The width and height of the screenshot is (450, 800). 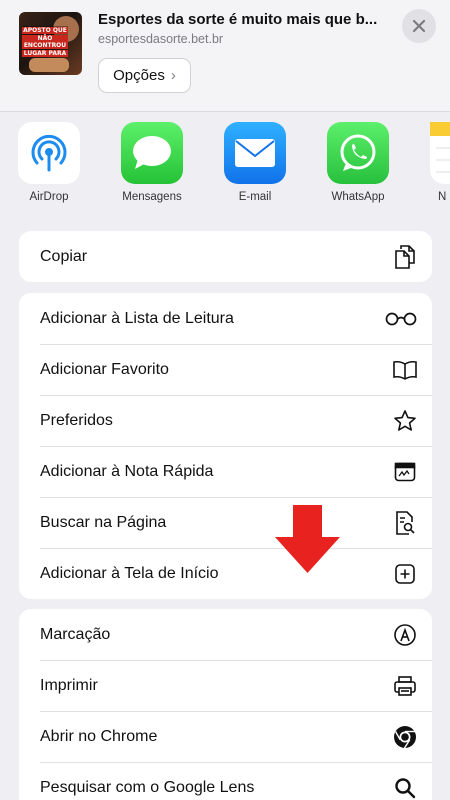 What do you see at coordinates (127, 471) in the screenshot?
I see `action-label: Adicionar à Nota Rápida` at bounding box center [127, 471].